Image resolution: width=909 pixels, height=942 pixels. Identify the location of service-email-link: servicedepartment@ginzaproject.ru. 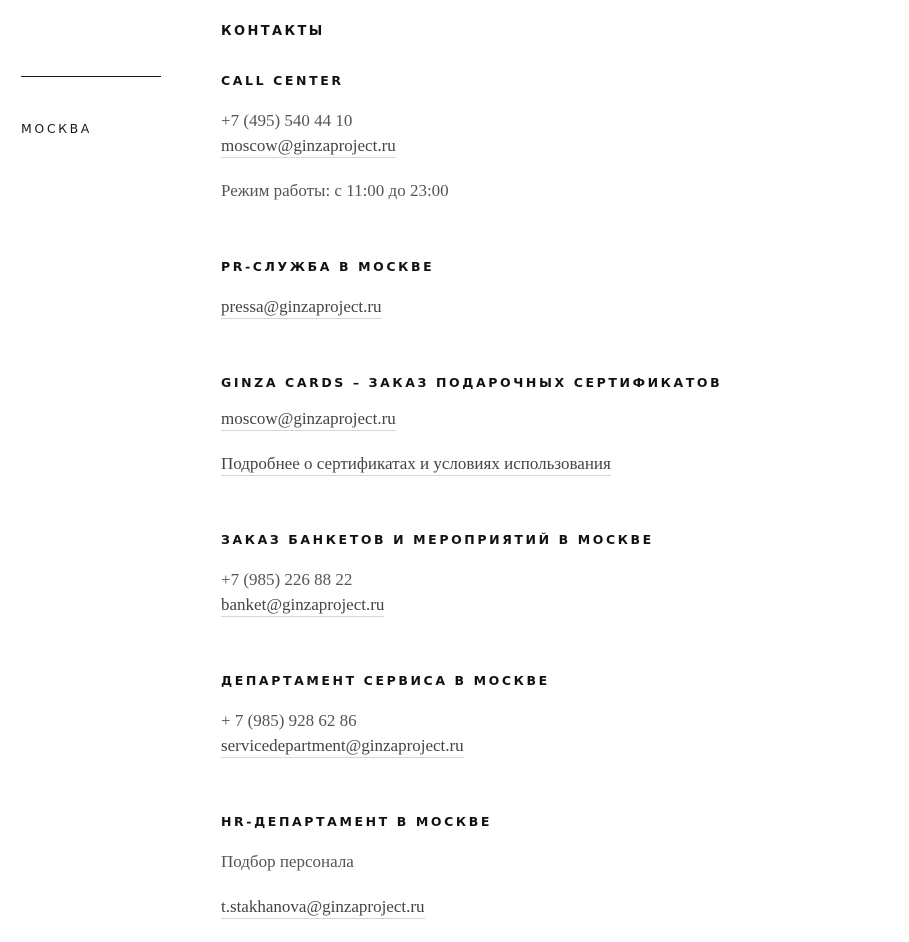
(342, 747).